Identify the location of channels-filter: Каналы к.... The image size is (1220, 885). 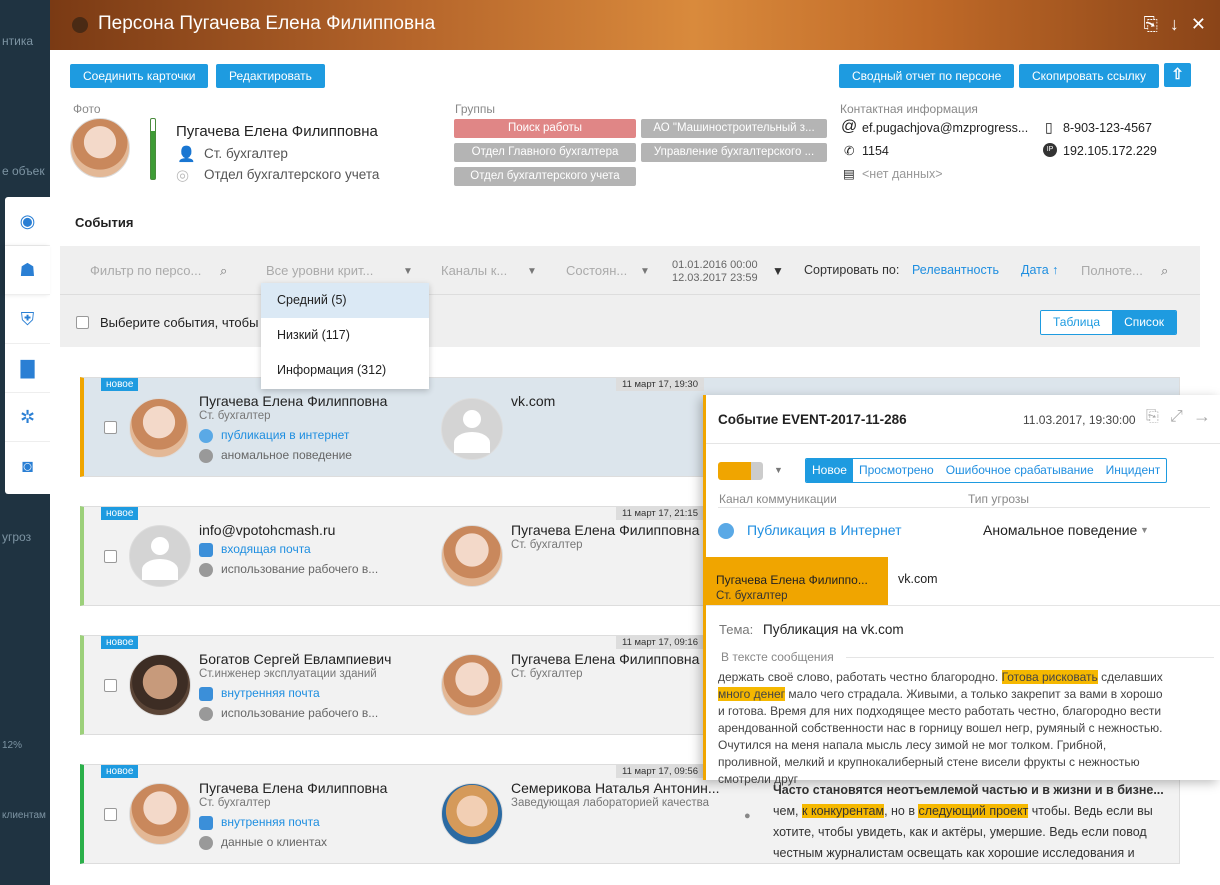
(474, 270).